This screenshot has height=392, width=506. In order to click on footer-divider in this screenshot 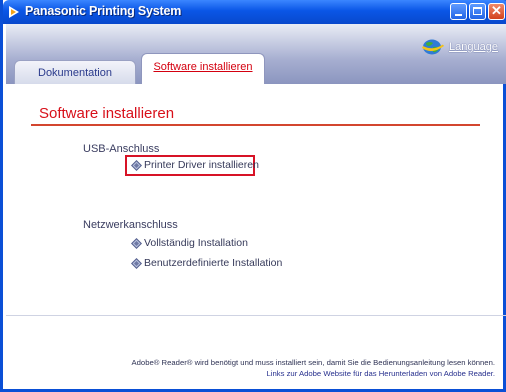, I will do `click(256, 315)`.